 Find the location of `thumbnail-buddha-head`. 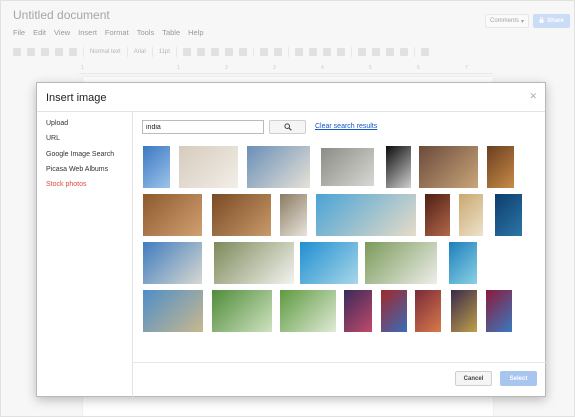

thumbnail-buddha-head is located at coordinates (293, 215).